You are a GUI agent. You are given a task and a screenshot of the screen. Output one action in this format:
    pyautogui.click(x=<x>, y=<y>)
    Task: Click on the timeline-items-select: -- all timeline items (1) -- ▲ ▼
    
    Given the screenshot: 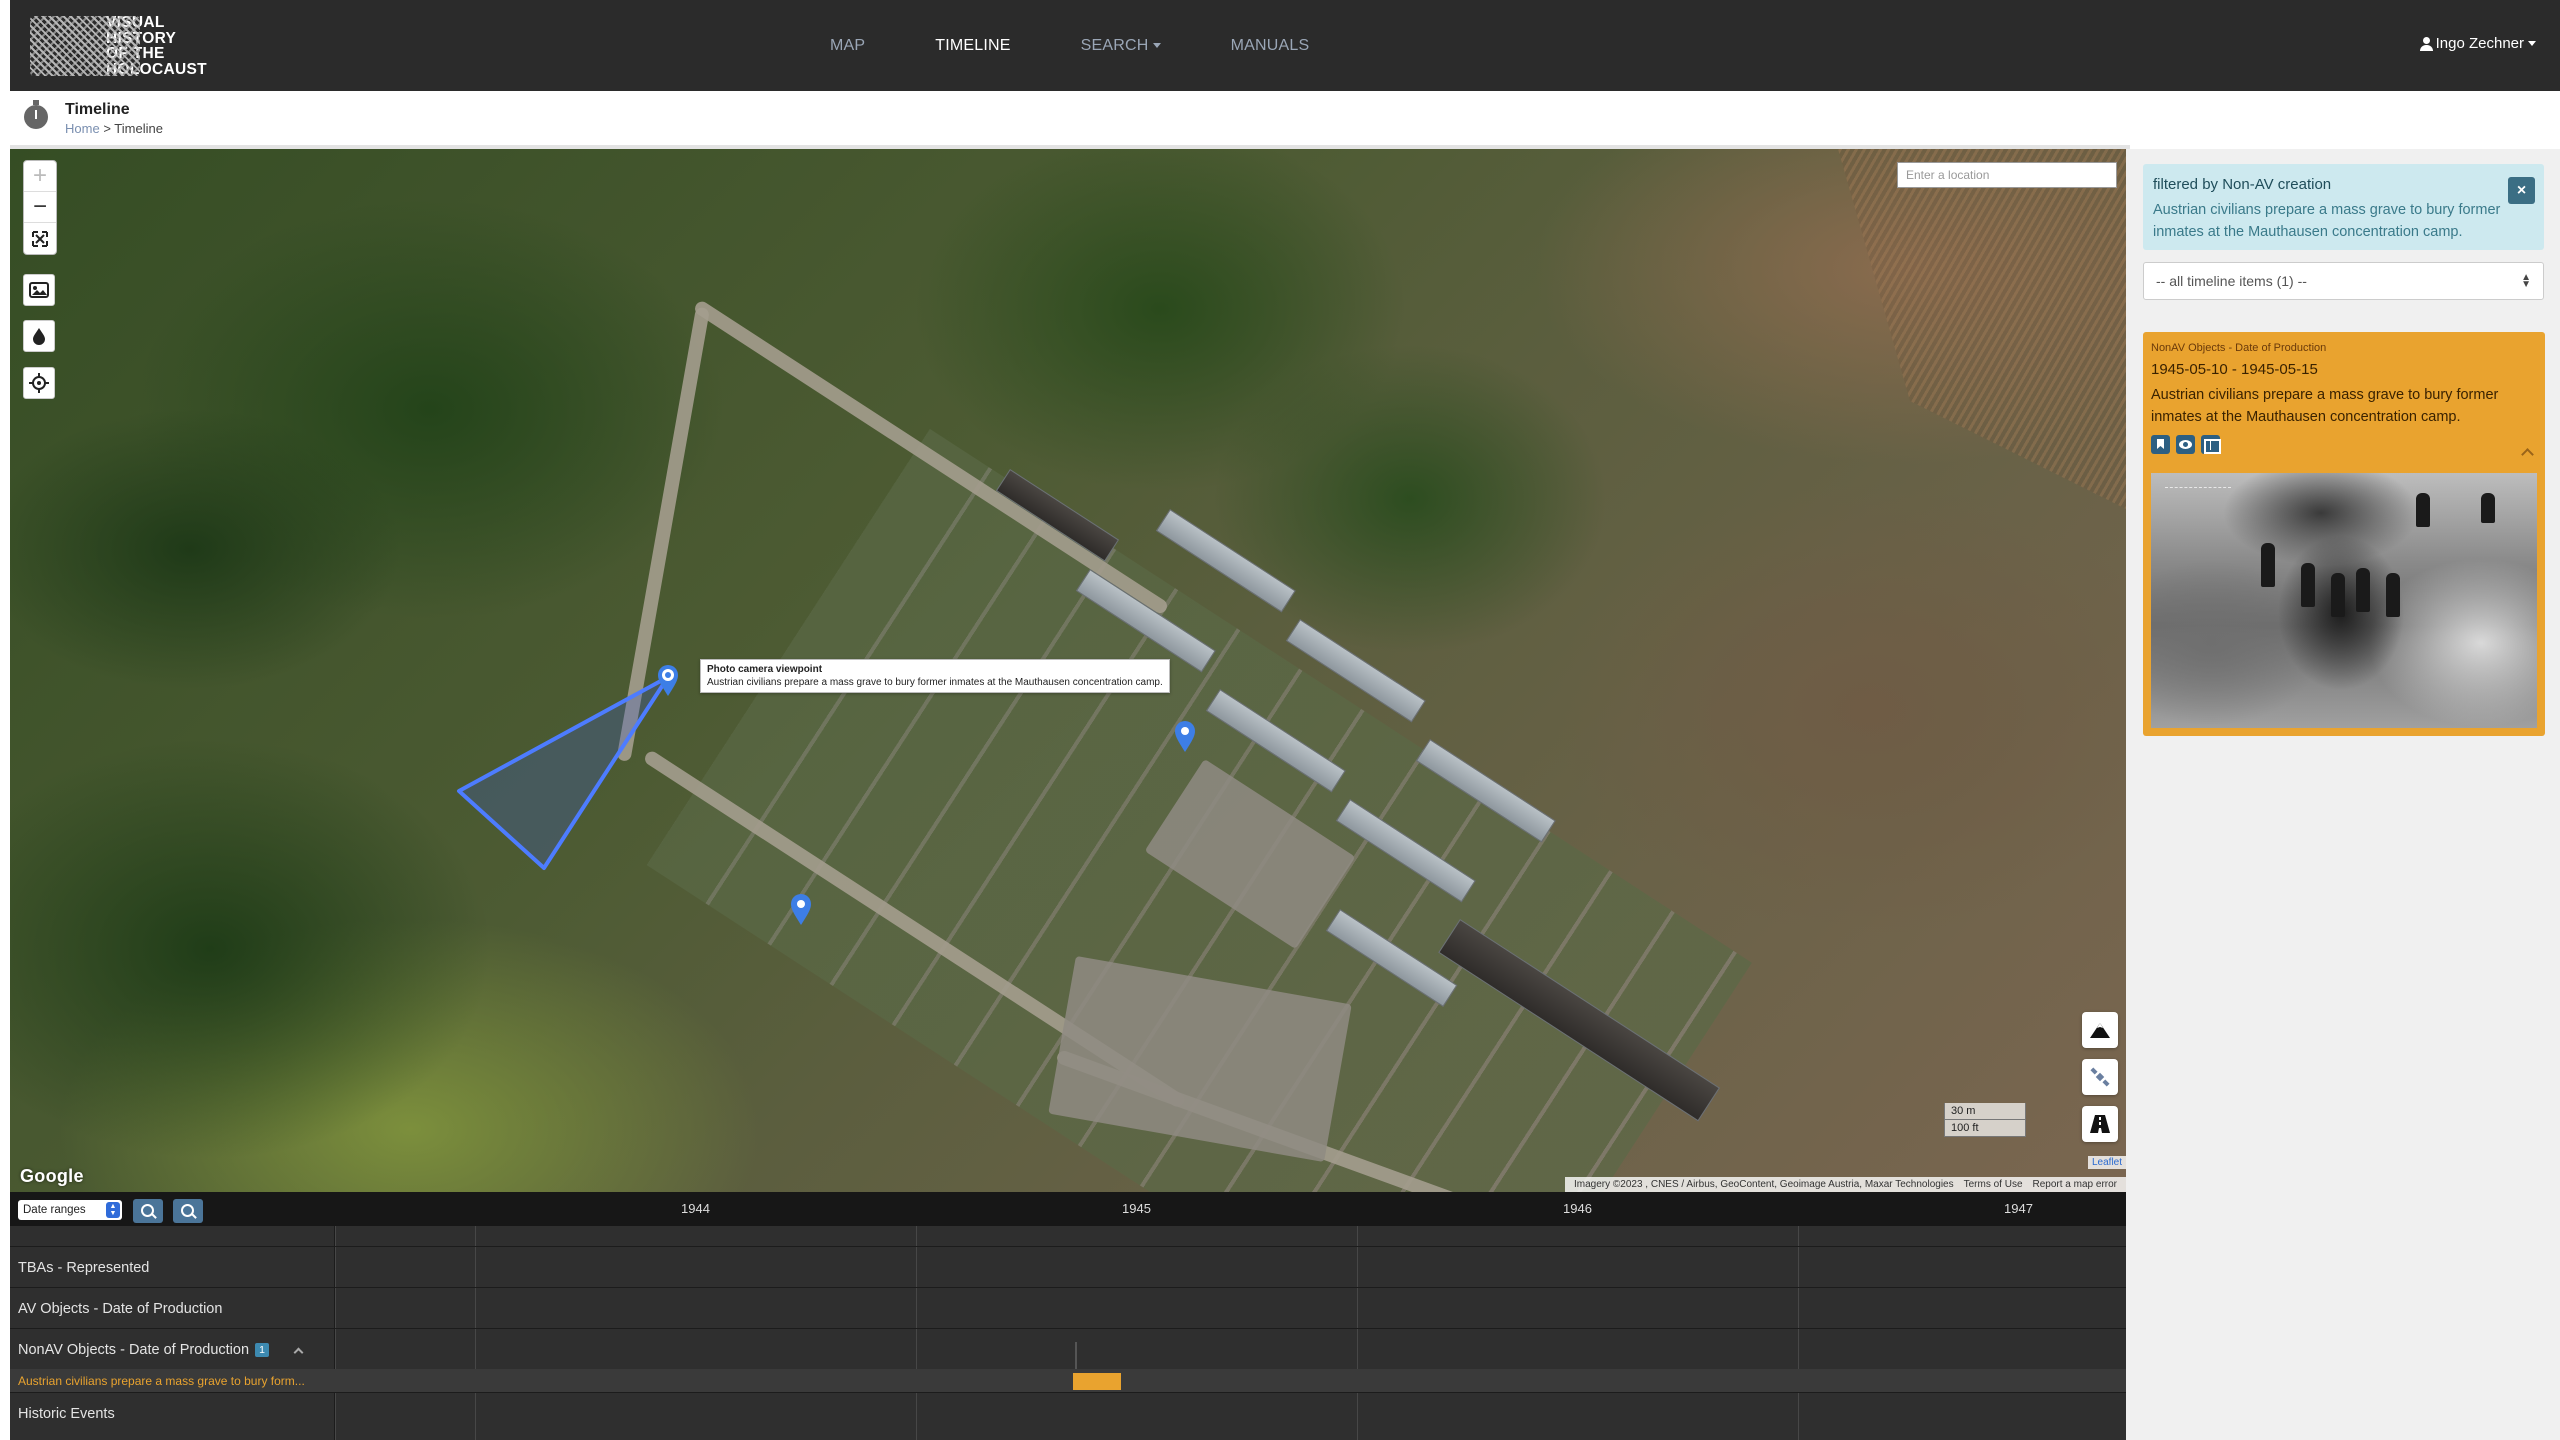 What is the action you would take?
    pyautogui.click(x=2343, y=281)
    